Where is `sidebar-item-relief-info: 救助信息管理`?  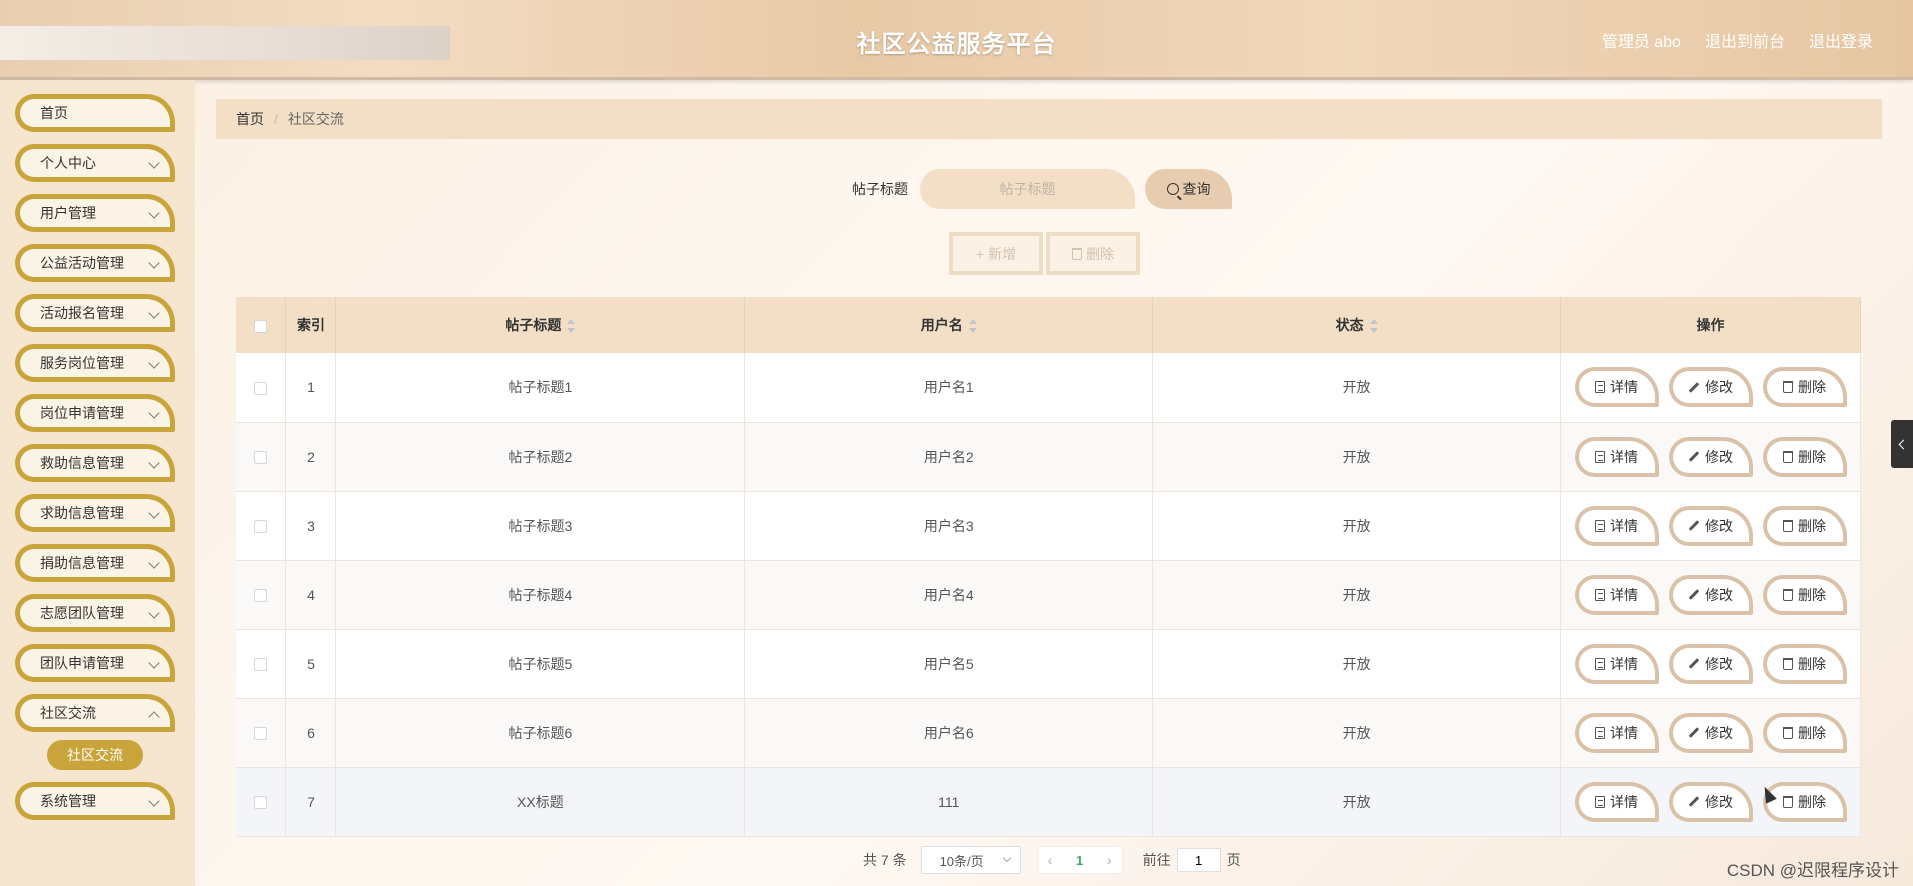
sidebar-item-relief-info: 救助信息管理 is located at coordinates (95, 463).